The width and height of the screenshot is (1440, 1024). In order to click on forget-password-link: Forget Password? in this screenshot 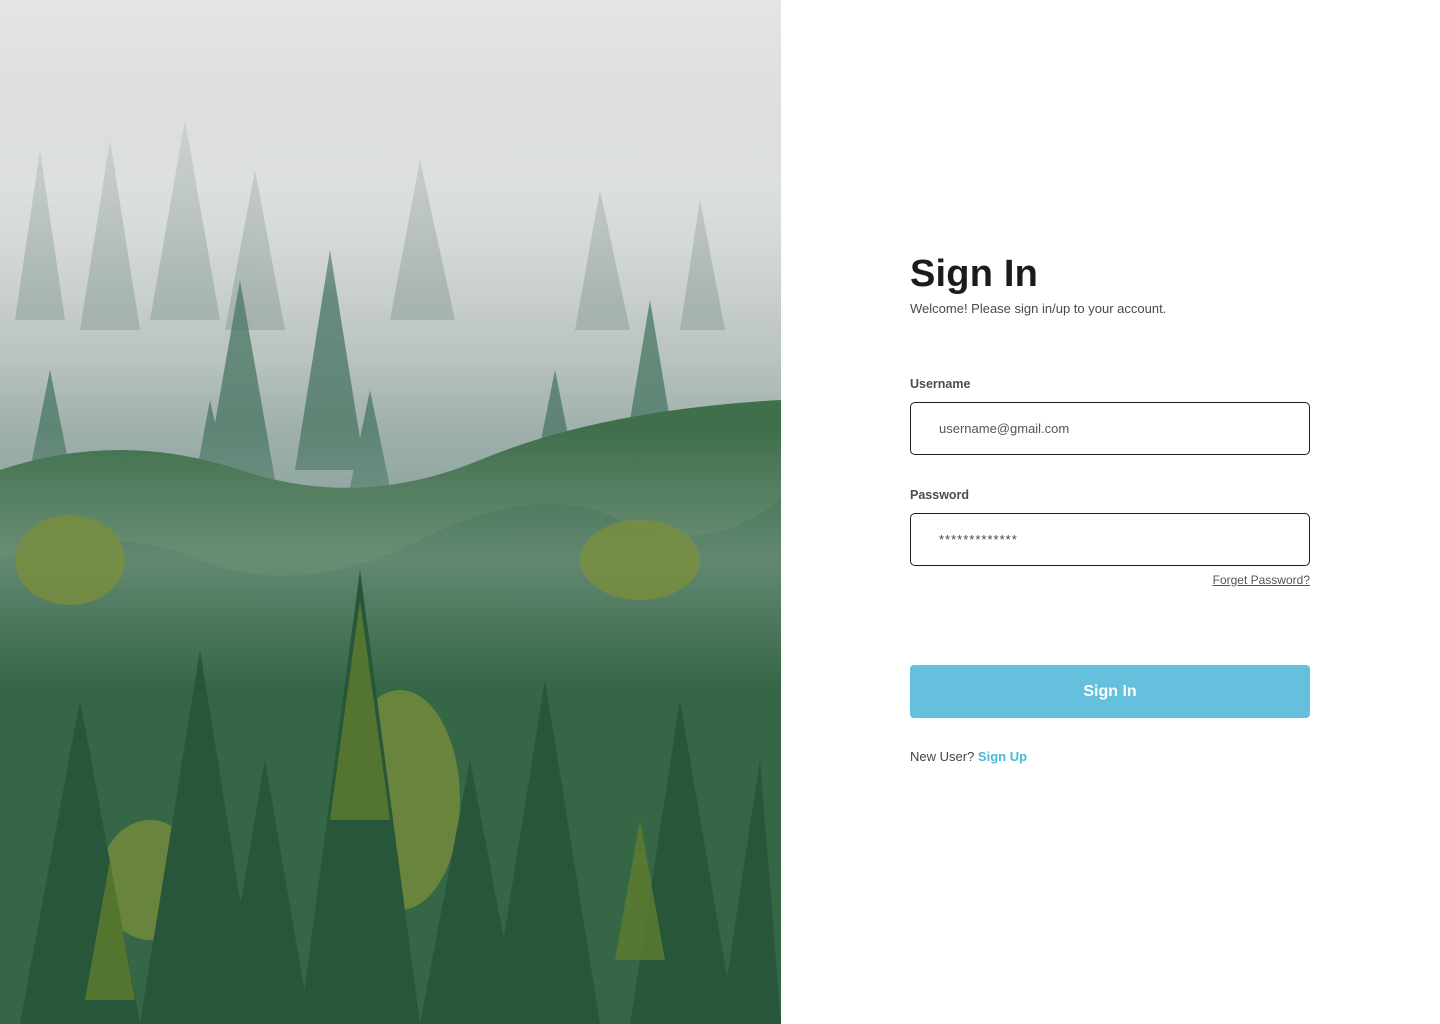, I will do `click(1261, 580)`.